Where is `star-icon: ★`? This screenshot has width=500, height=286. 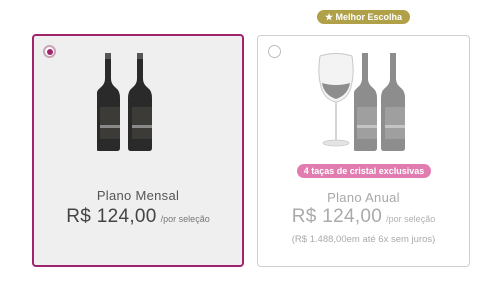
star-icon: ★ is located at coordinates (329, 17).